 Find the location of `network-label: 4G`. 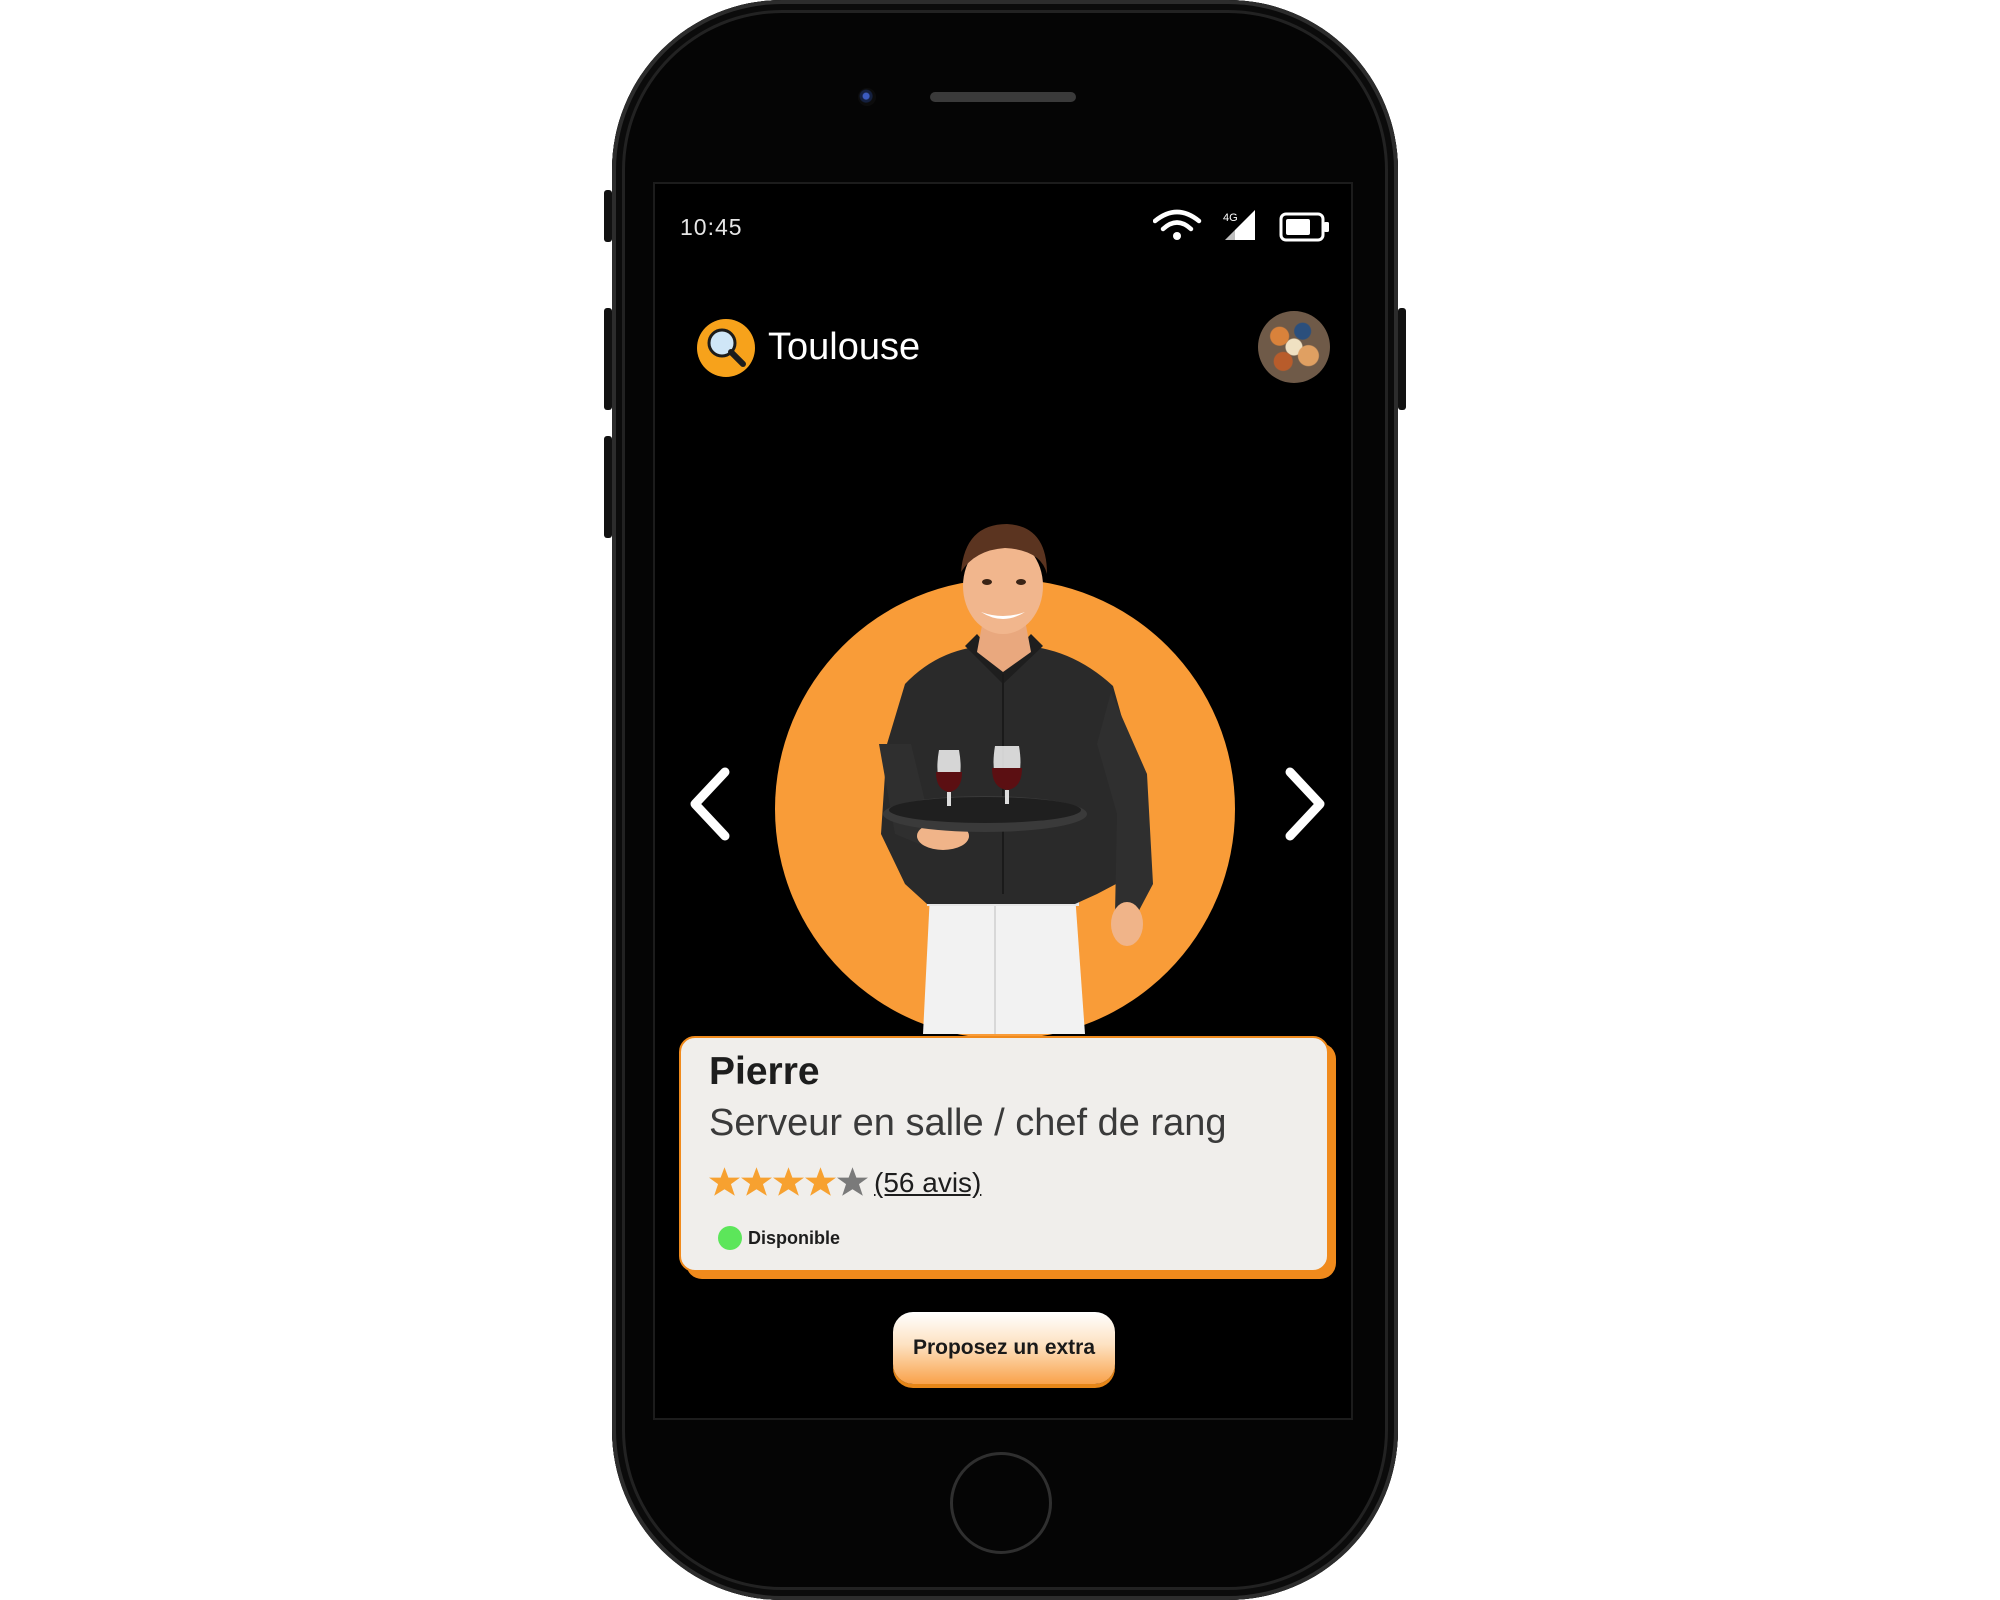

network-label: 4G is located at coordinates (1230, 218).